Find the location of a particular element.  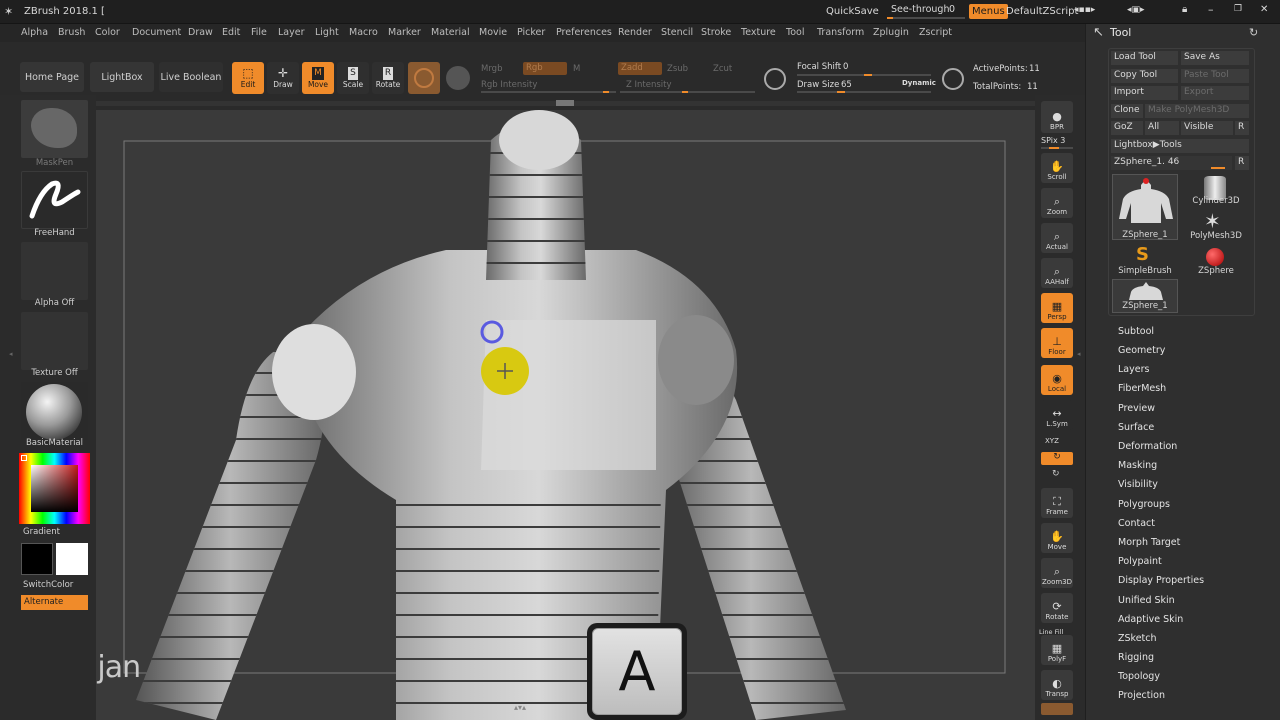

aahalf-button: ⌕ AAHalf is located at coordinates (1057, 273).